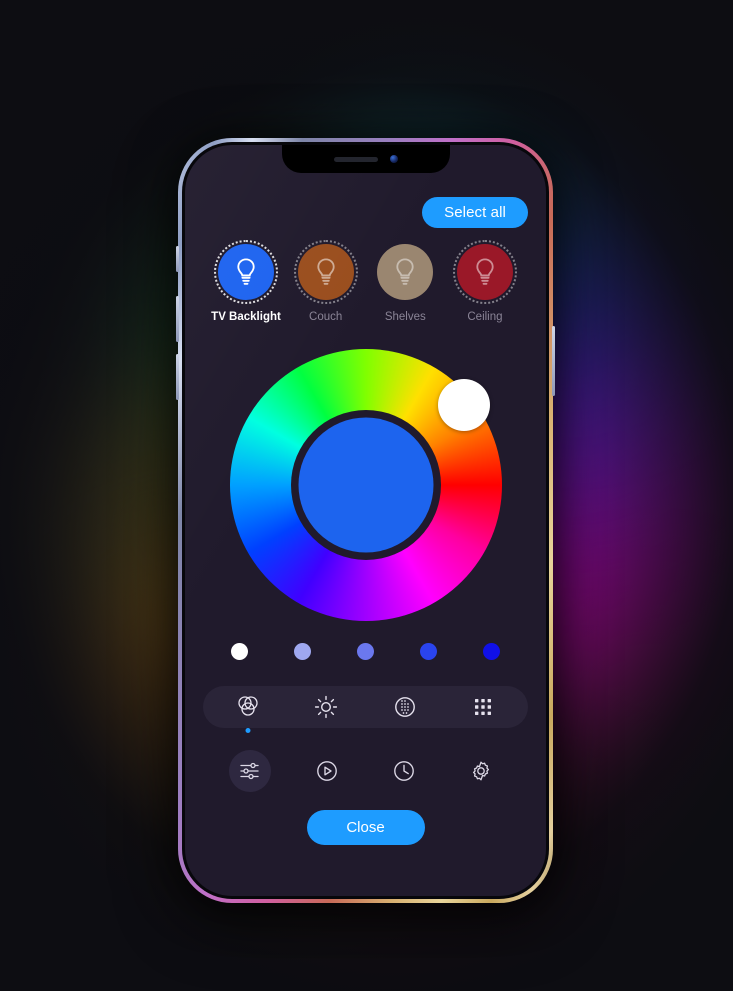  What do you see at coordinates (177, 259) in the screenshot?
I see `mute-switch-button` at bounding box center [177, 259].